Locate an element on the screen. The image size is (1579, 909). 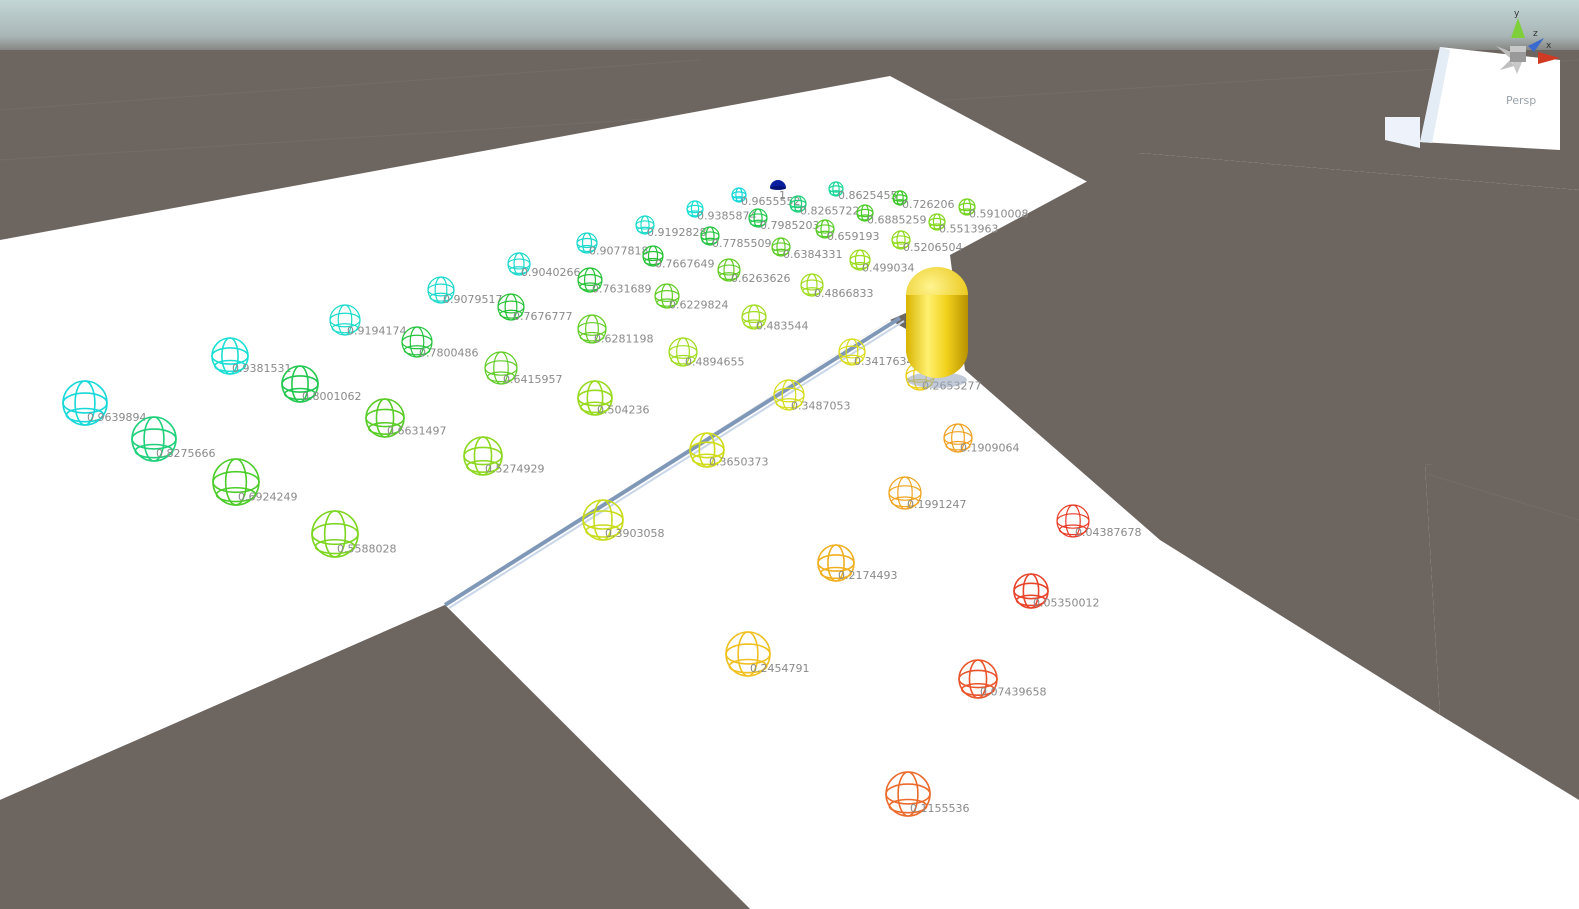
waypoint-value-label: 0.5513963 is located at coordinates (969, 228).